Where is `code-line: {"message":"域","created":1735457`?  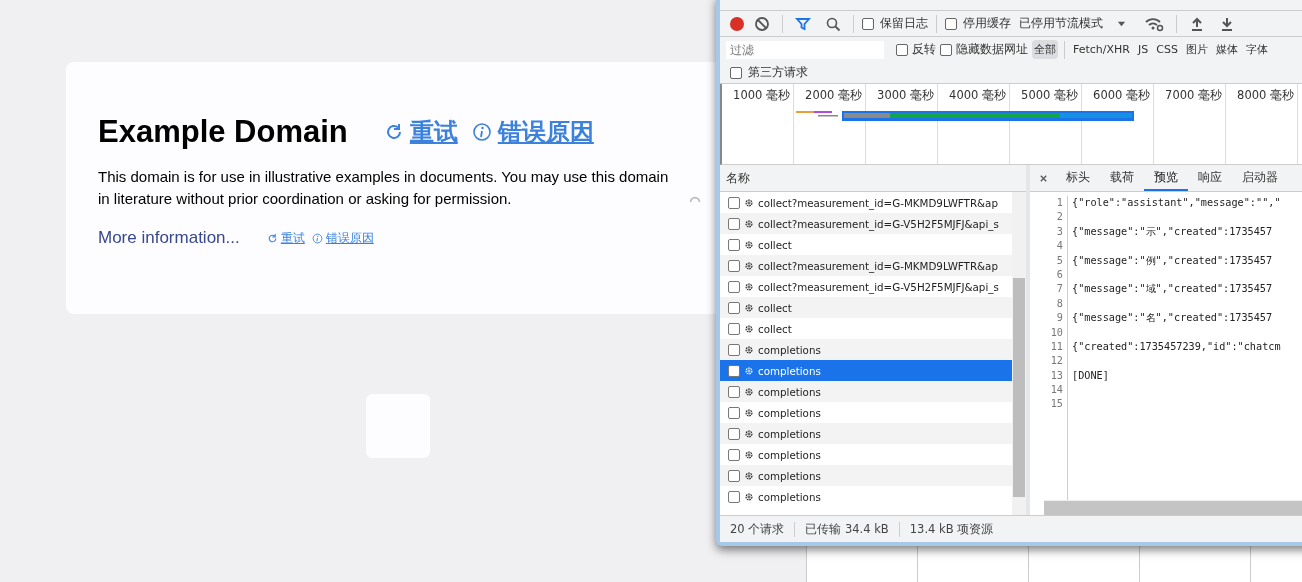 code-line: {"message":"域","created":1735457 is located at coordinates (1172, 289).